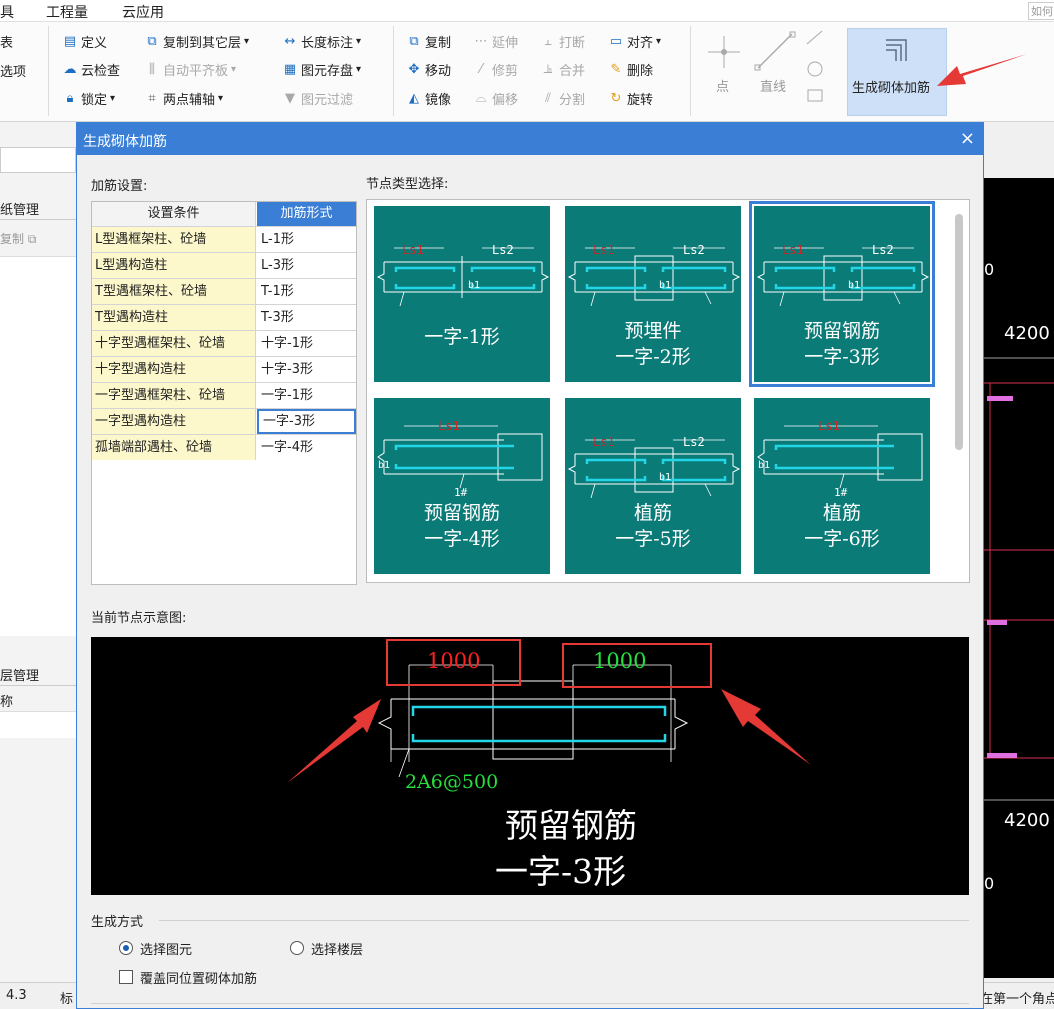 Image resolution: width=1054 pixels, height=1009 pixels. What do you see at coordinates (224, 421) in the screenshot?
I see `table-row: 一字型遇构造柱 一字-3形` at bounding box center [224, 421].